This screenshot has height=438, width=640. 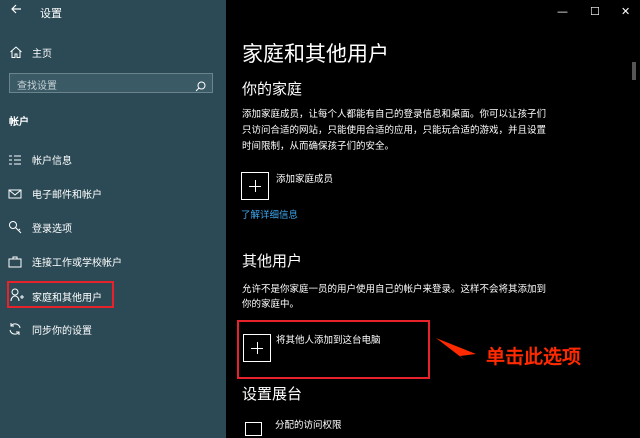 What do you see at coordinates (394, 289) in the screenshot?
I see `other-users-description-line1: 允许不是你家庭一员的用户使用自己的帐户来登录。这样不会将其添加到` at bounding box center [394, 289].